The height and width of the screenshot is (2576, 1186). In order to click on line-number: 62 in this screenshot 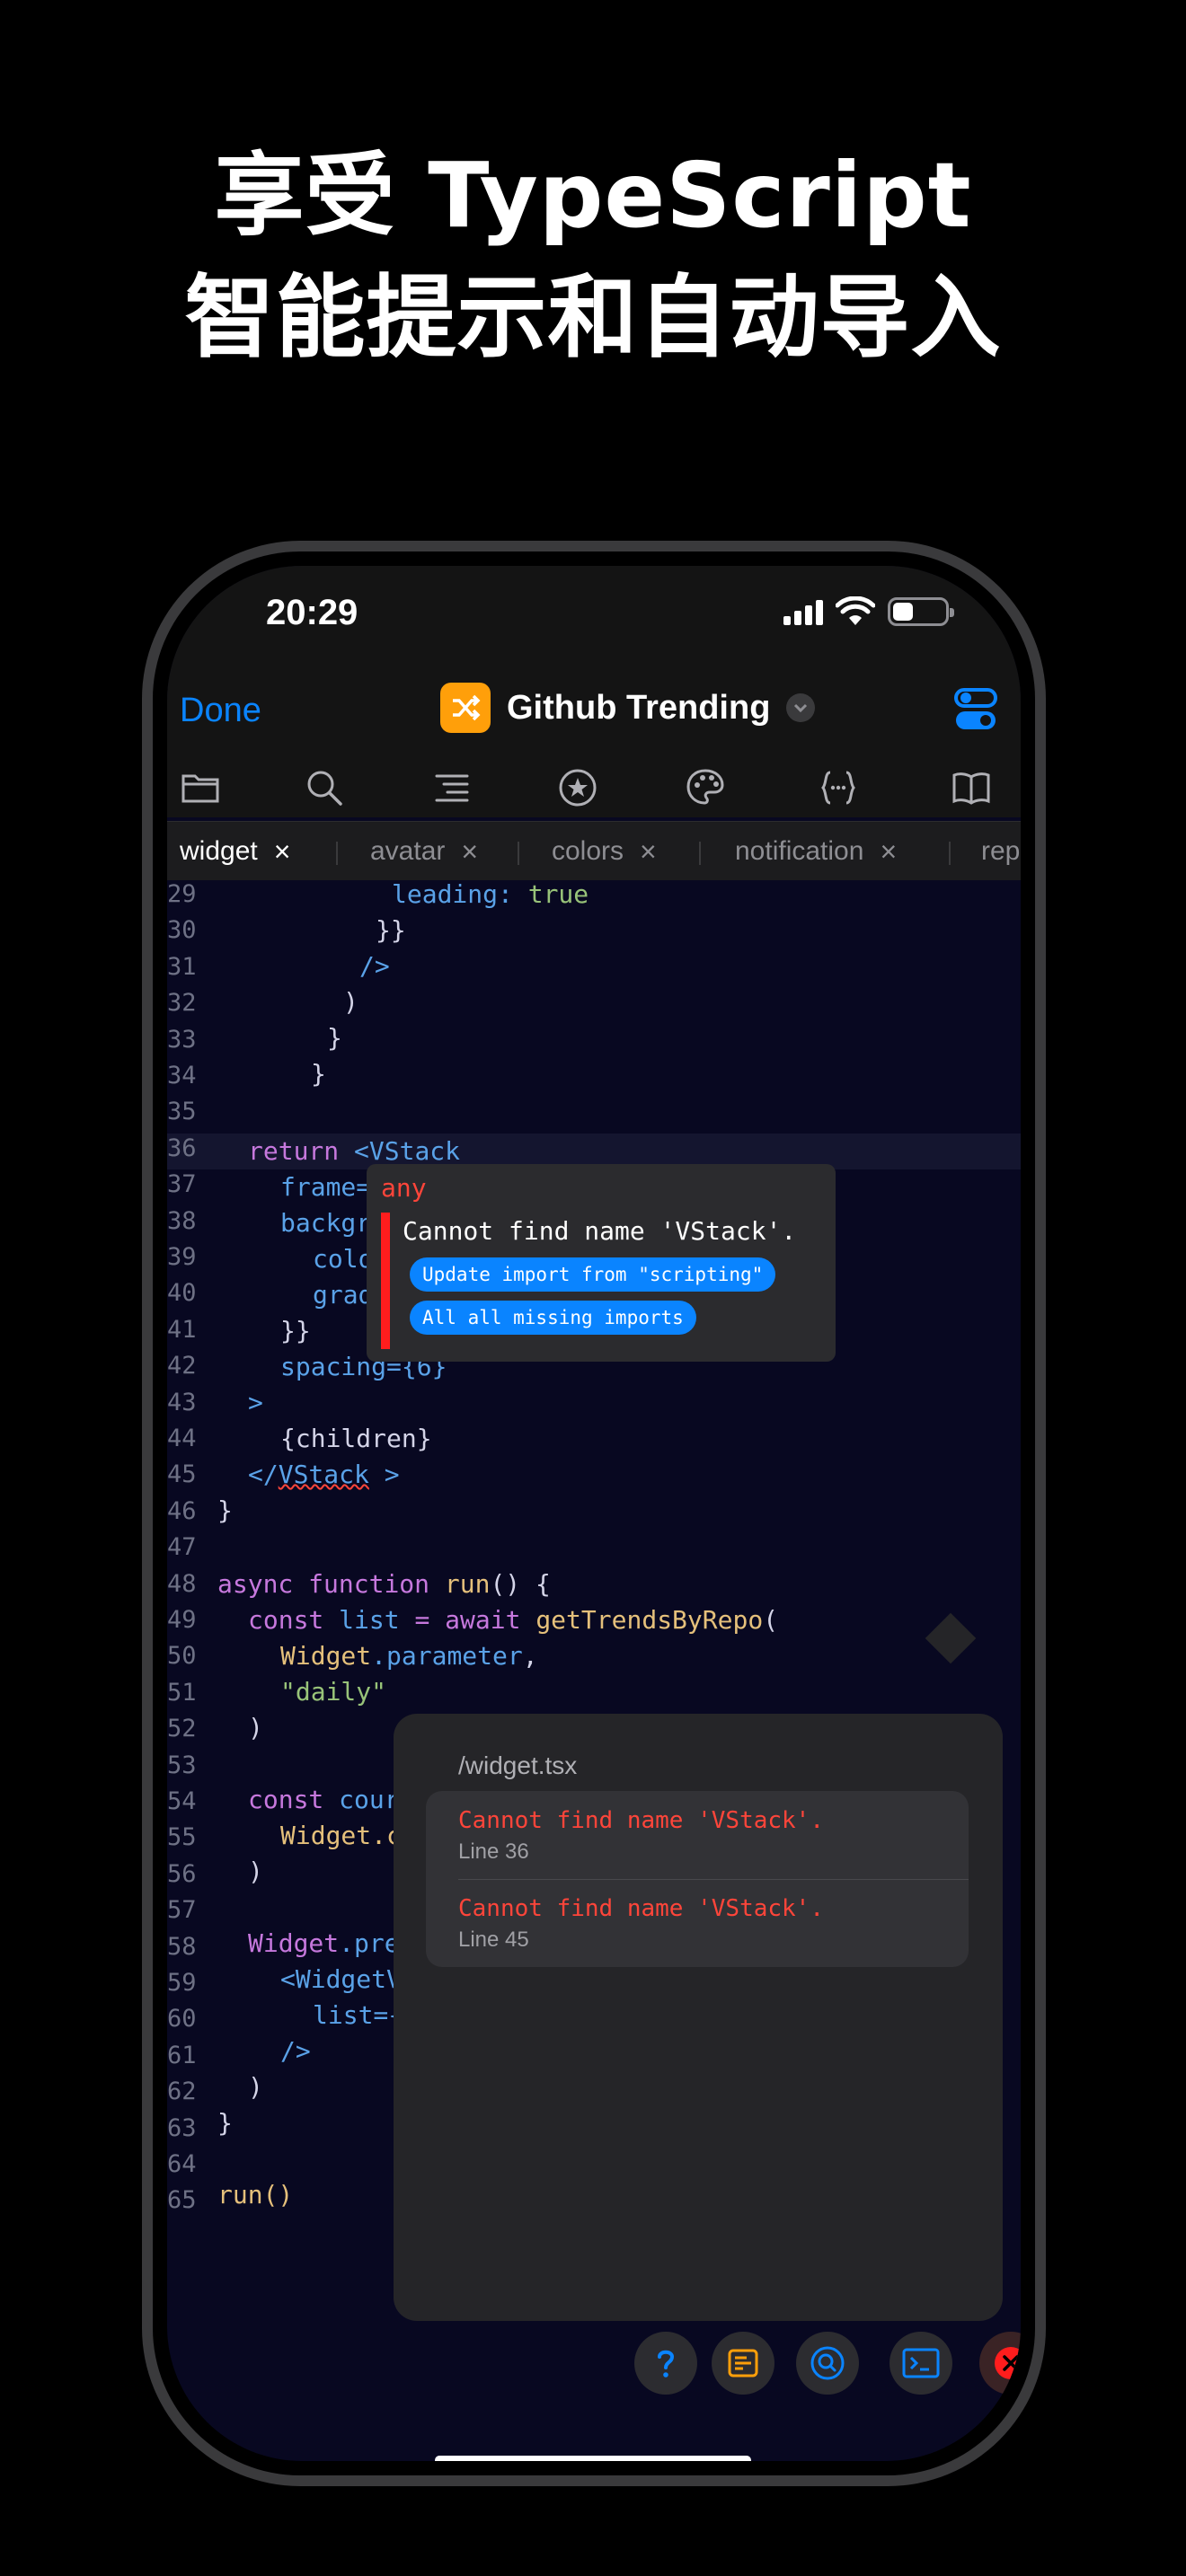, I will do `click(182, 2092)`.